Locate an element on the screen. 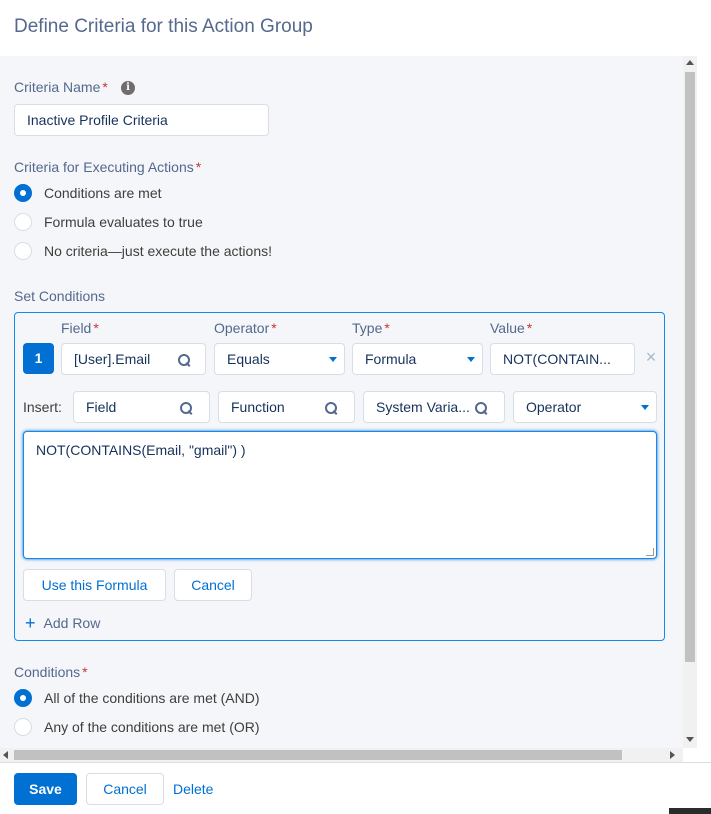  resize-handle-icon is located at coordinates (650, 552).